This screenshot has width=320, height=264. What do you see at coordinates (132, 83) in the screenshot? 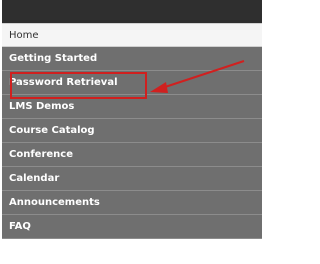
I see `nav-item-password-retrieval: Password Retrieval` at bounding box center [132, 83].